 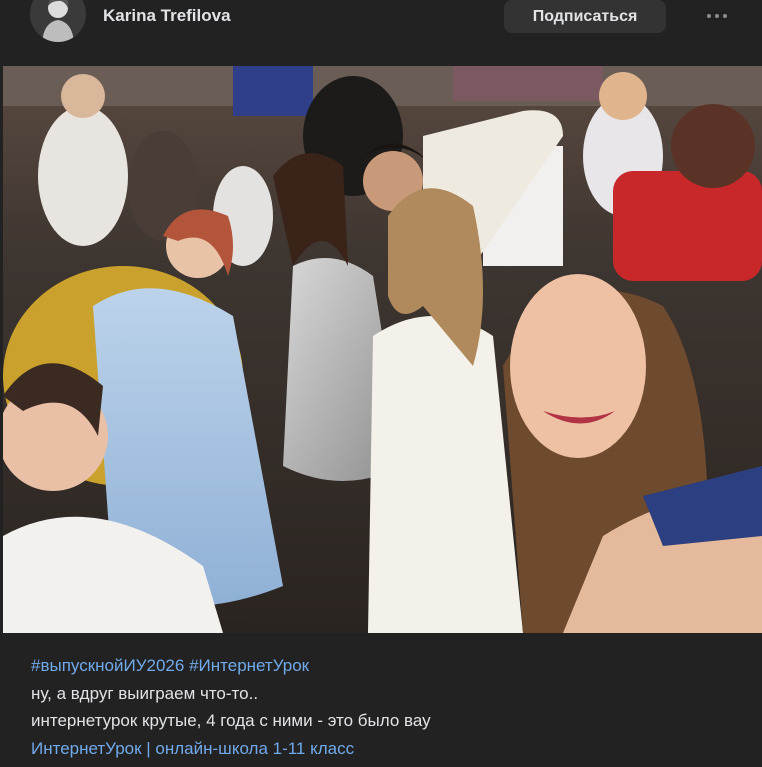 I want to click on hashtag-link: #выпускнойИУ2026, so click(x=107, y=665).